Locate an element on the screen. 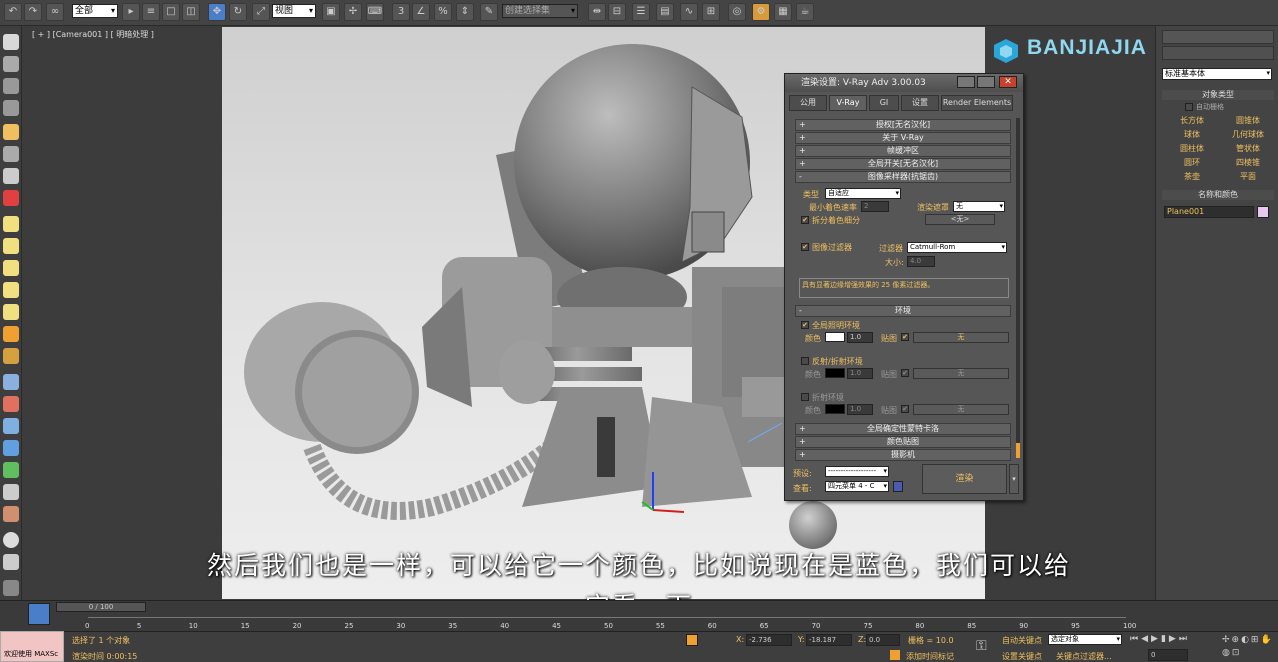 The width and height of the screenshot is (1278, 662). panel-subtabs is located at coordinates (1218, 53).